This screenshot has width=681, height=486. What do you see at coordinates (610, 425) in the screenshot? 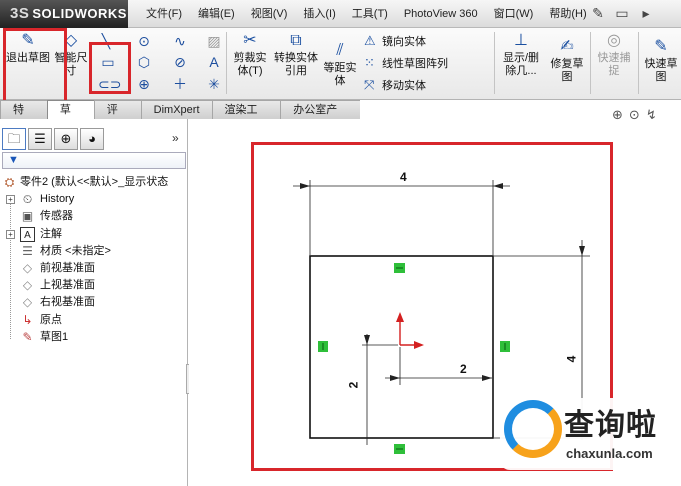
I see `watermark-brand: 查询啦` at bounding box center [610, 425].